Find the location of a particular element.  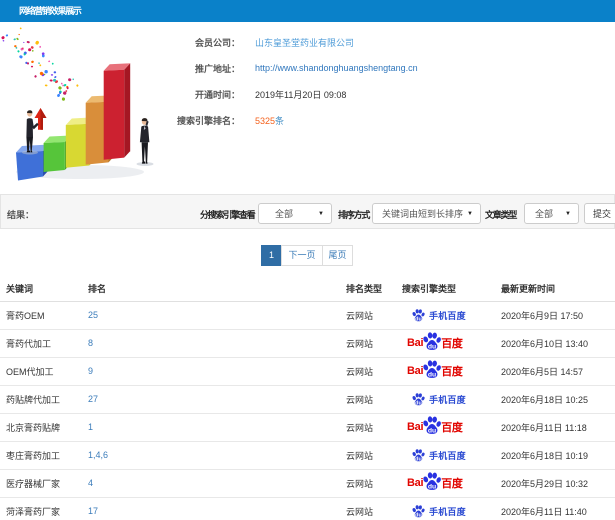

rank-link: 8 is located at coordinates (90, 343).